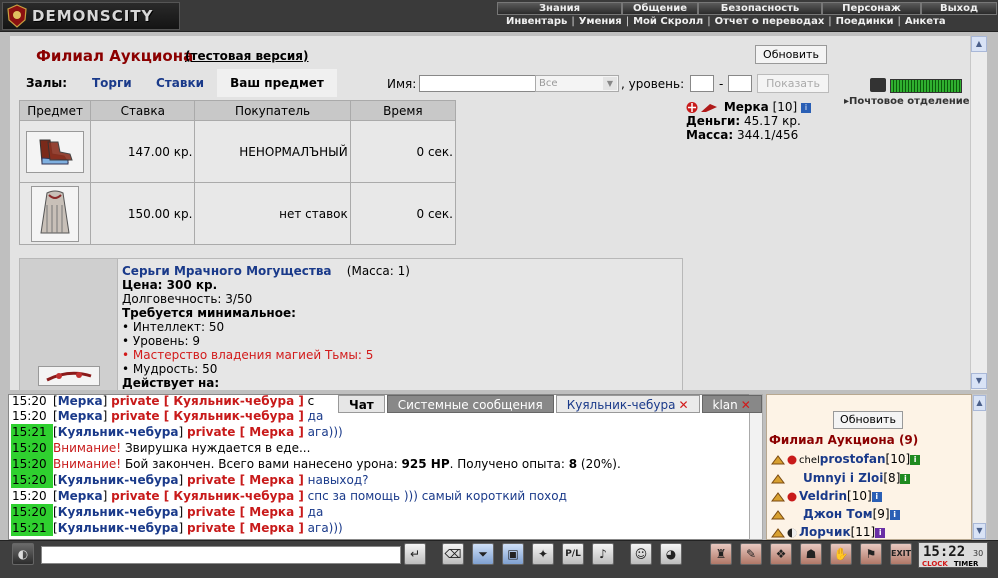 The image size is (998, 578). Describe the element at coordinates (548, 83) in the screenshot. I see `category-select-value: Все` at that location.